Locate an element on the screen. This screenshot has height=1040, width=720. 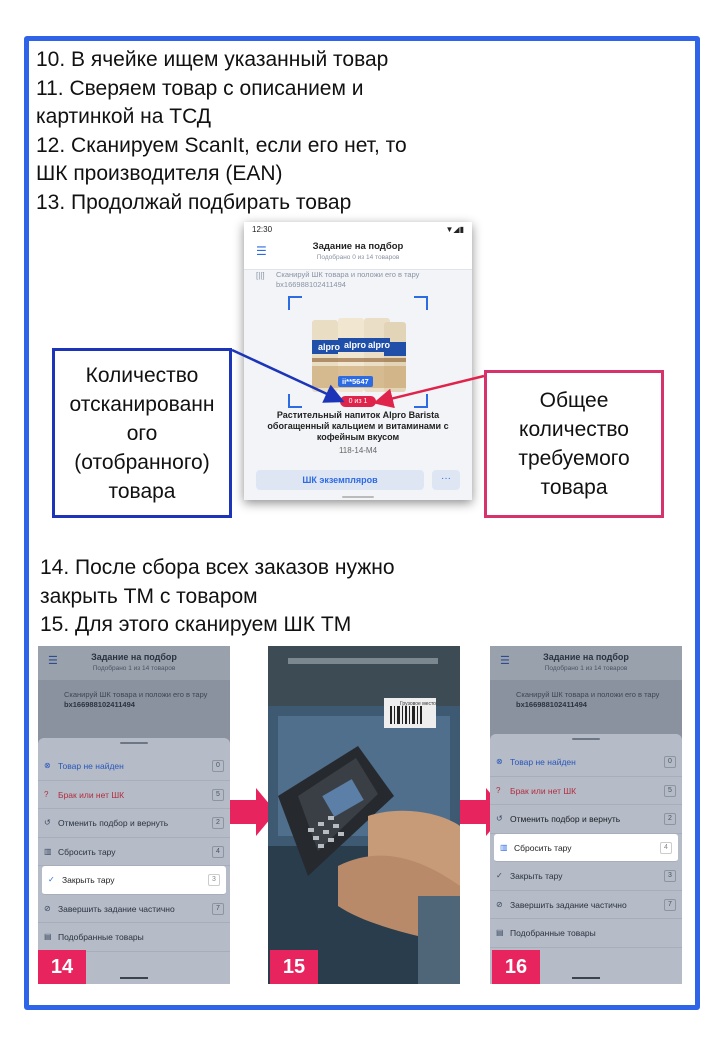
menu-item-label: Товар не найден is located at coordinates (91, 766).